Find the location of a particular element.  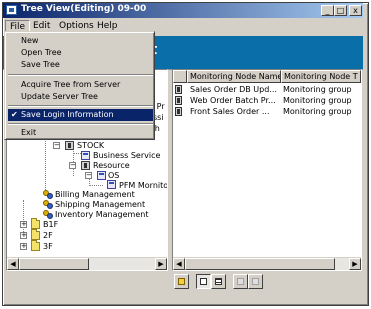

title-bar: Tree View(Editing) 09-00 _ □ x is located at coordinates (183, 10).